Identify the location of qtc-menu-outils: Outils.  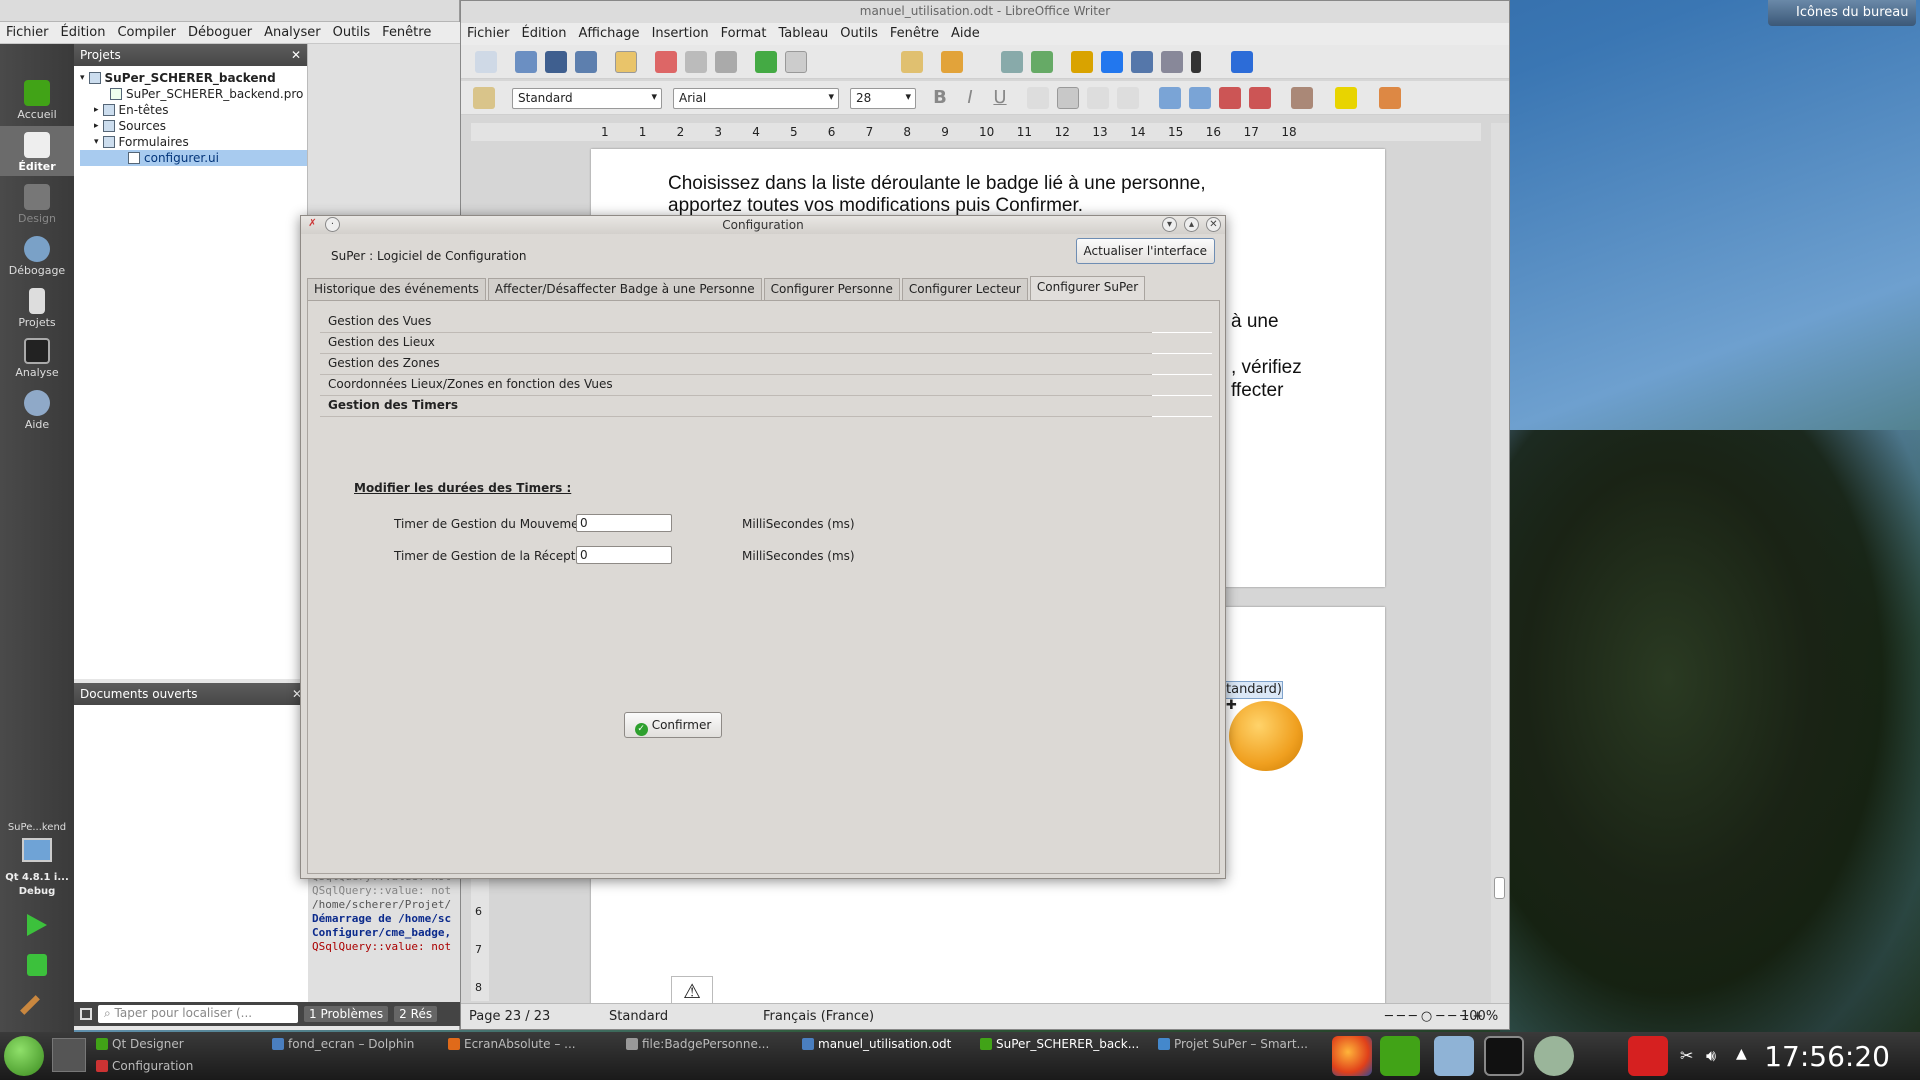
(352, 32).